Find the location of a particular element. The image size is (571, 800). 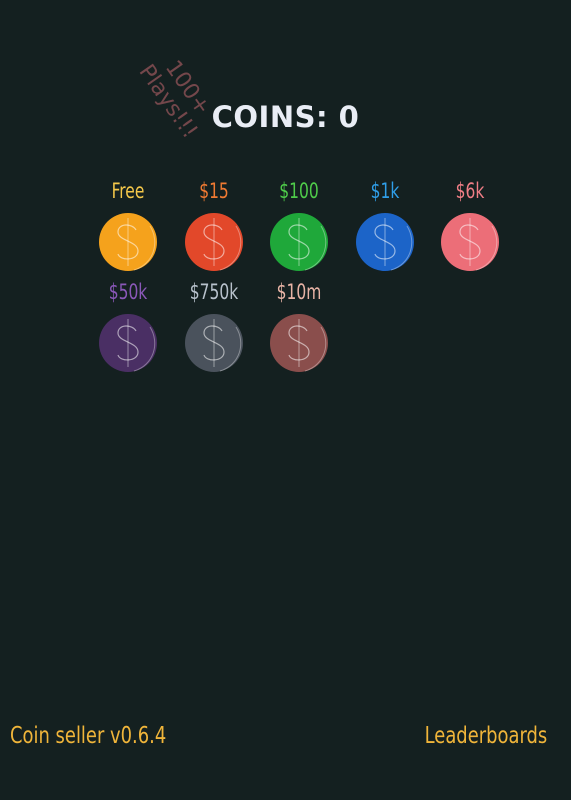

coin-item: $15 is located at coordinates (214, 224).